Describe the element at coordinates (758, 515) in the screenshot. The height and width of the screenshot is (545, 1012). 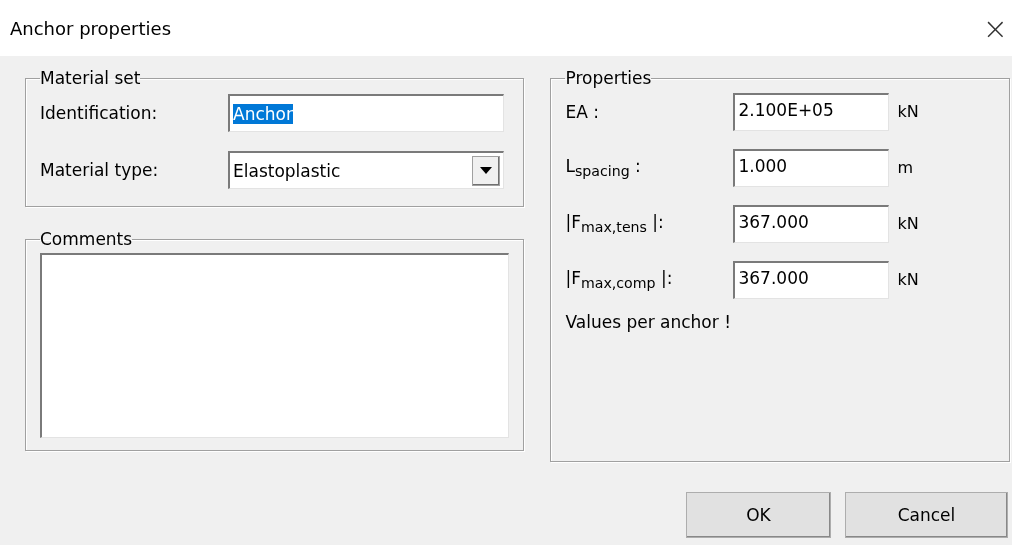
I see `dialog-button: OK` at that location.